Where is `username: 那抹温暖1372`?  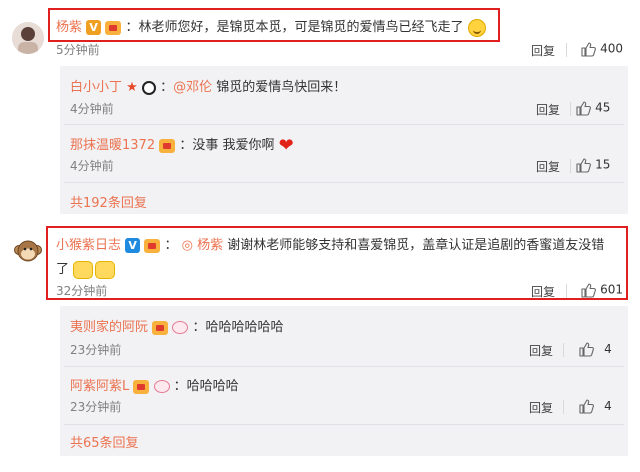
username: 那抹温暖1372 is located at coordinates (112, 145).